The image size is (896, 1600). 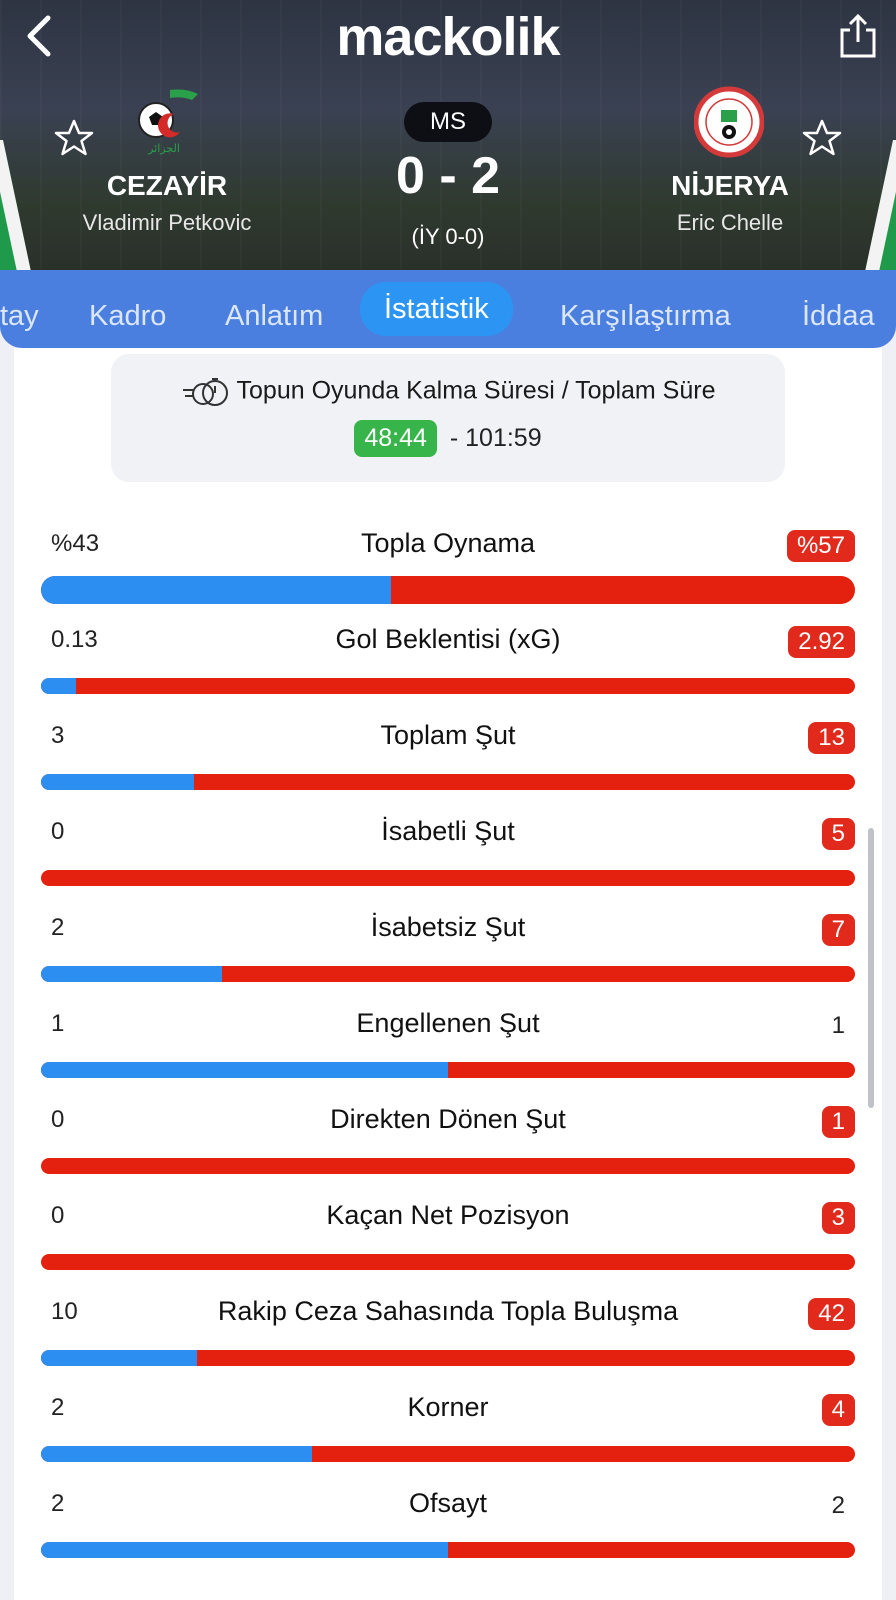 I want to click on half-time-score: (İY 0-0), so click(x=448, y=236).